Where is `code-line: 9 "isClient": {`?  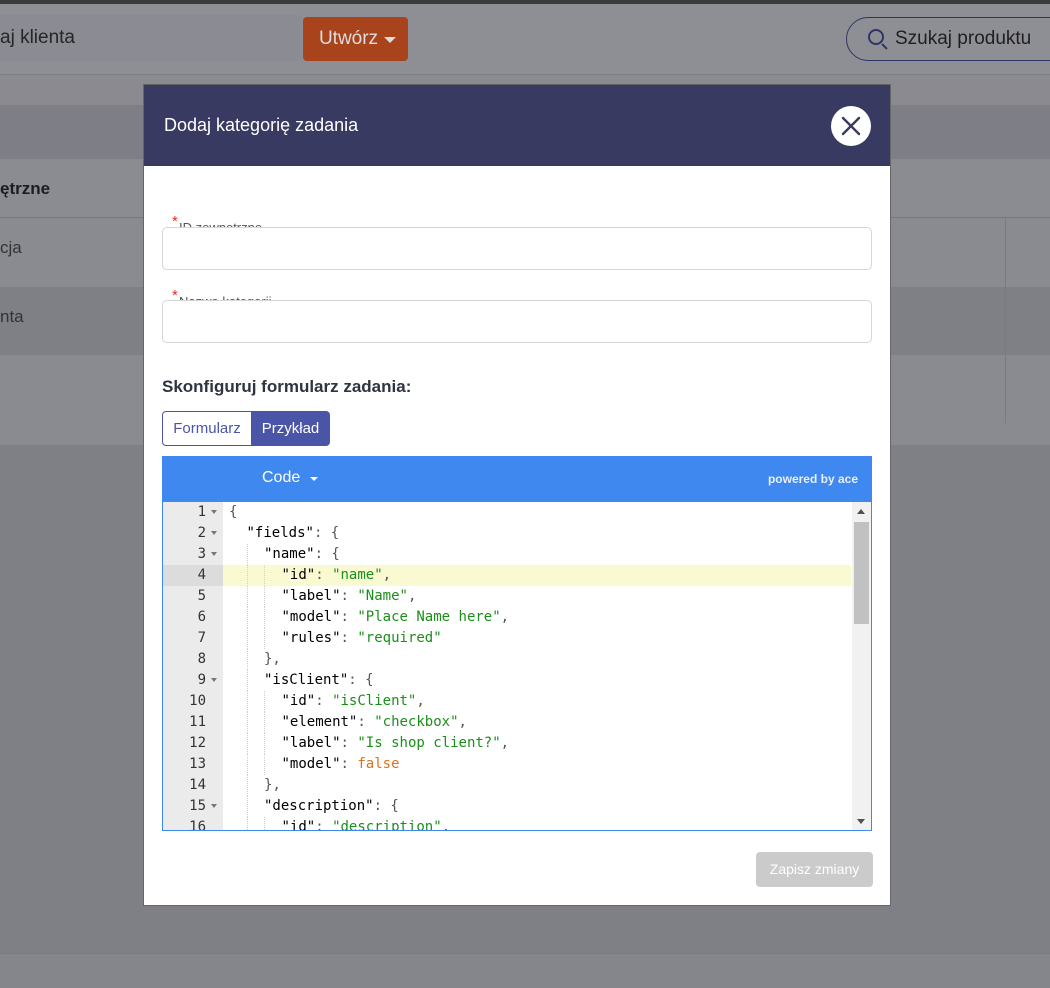
code-line: 9 "isClient": { is located at coordinates (507, 680).